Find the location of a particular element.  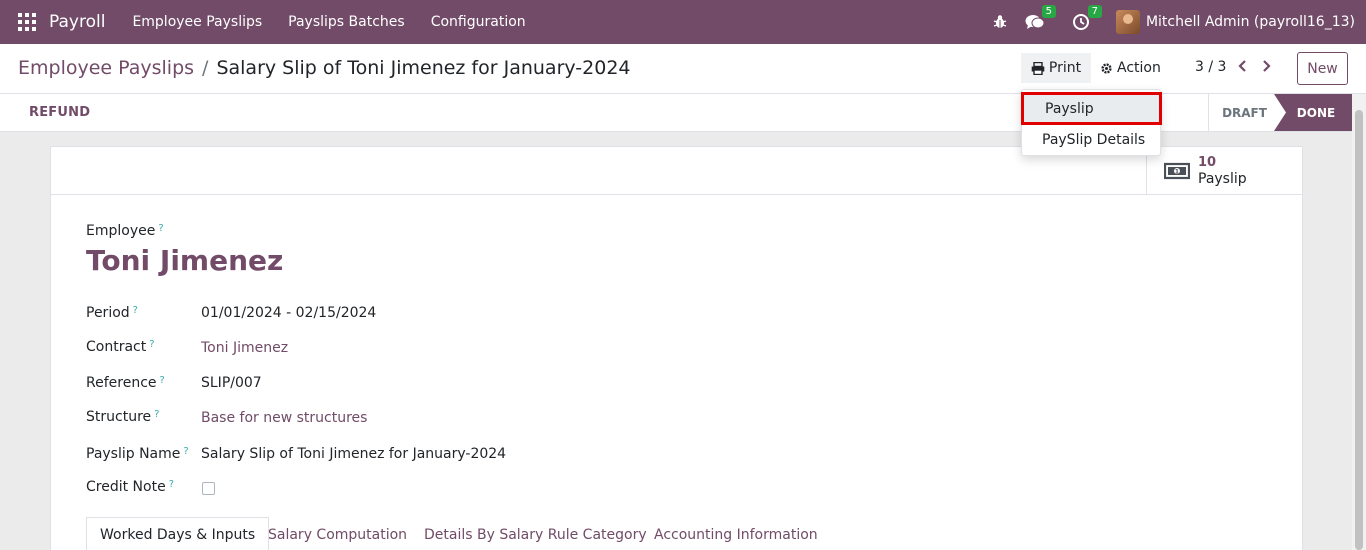

credit-note-label: Credit Note? is located at coordinates (130, 487).